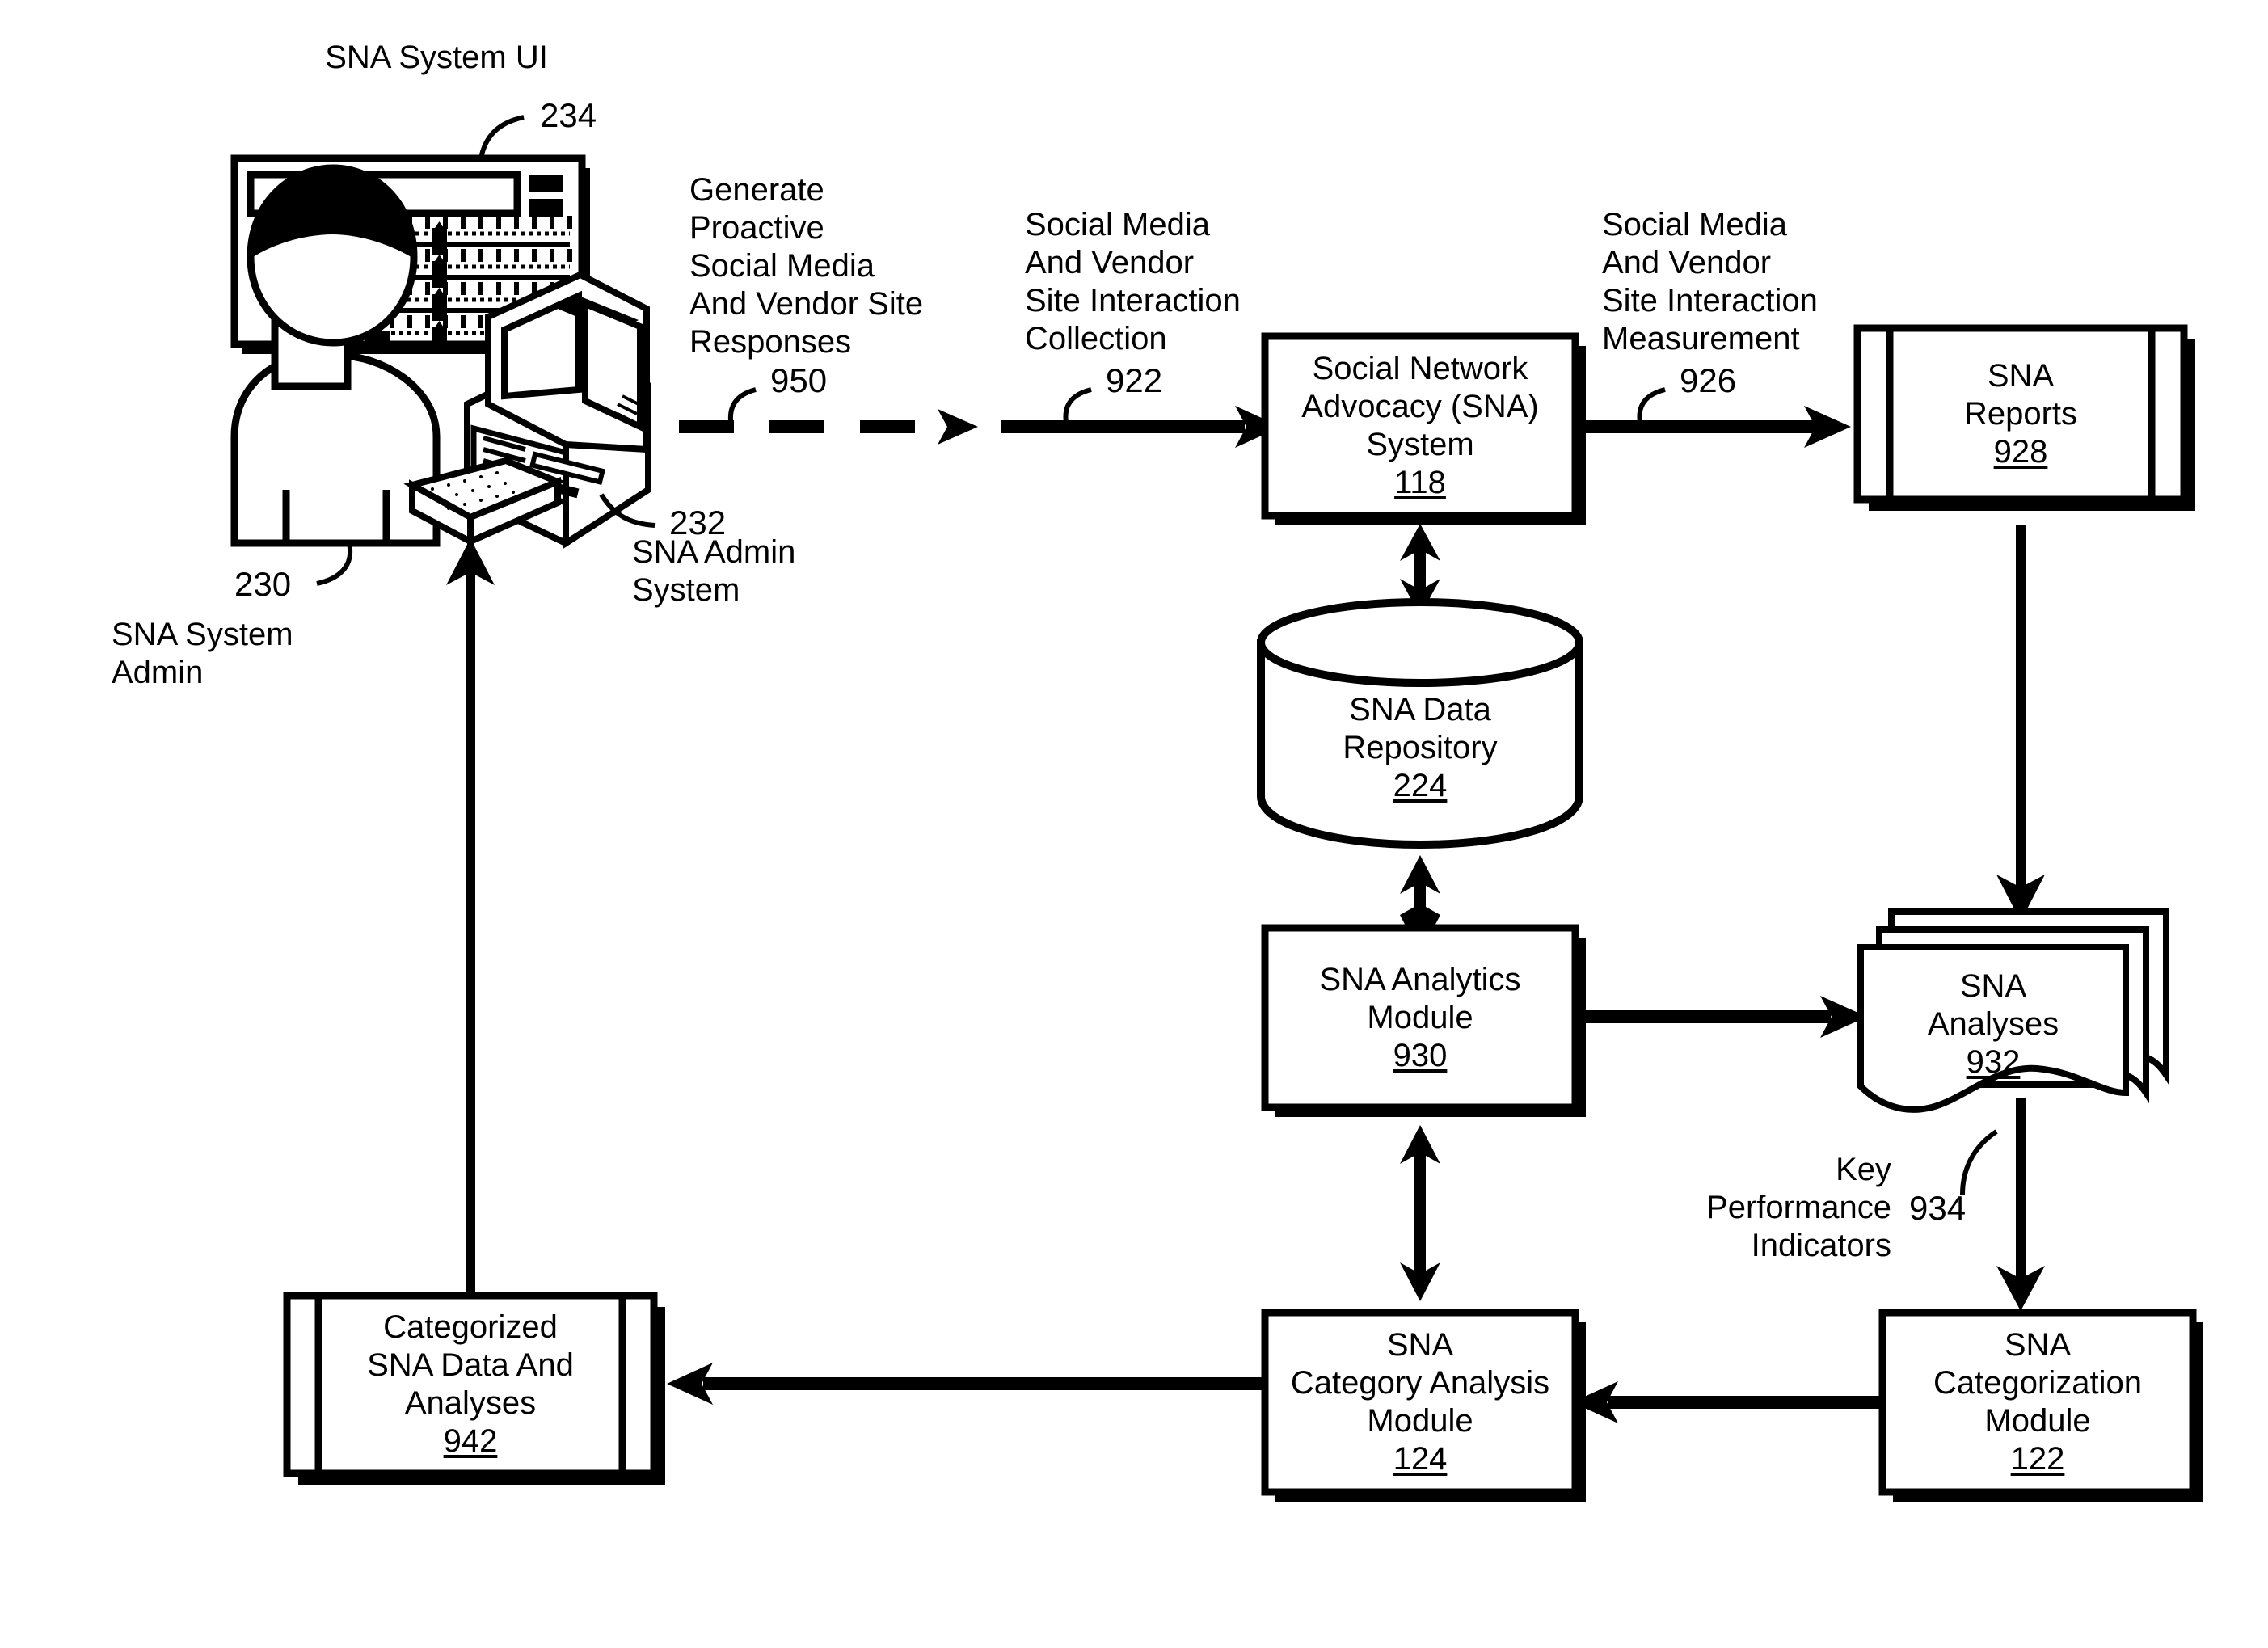 The width and height of the screenshot is (2268, 1648). Describe the element at coordinates (470, 1384) in the screenshot. I see `node-categorized-sna-data-text: Categorized SNA Data And Analyses 942` at that location.